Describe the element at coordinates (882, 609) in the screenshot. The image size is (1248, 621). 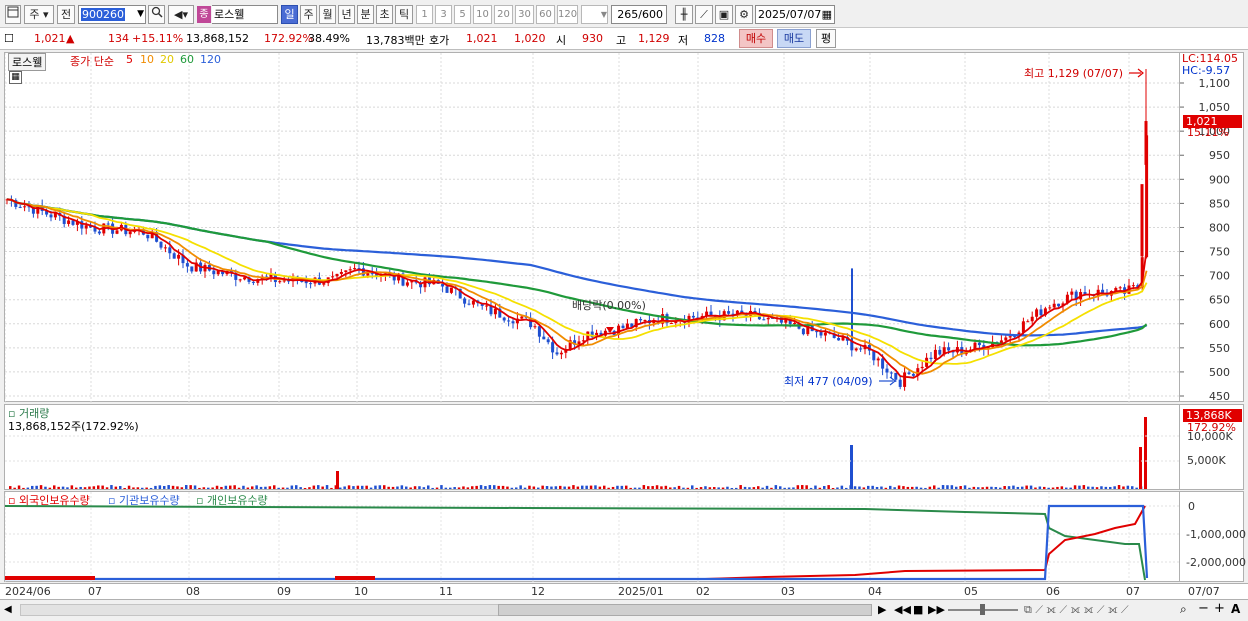
I see `scroll-right-icon: ▶` at that location.